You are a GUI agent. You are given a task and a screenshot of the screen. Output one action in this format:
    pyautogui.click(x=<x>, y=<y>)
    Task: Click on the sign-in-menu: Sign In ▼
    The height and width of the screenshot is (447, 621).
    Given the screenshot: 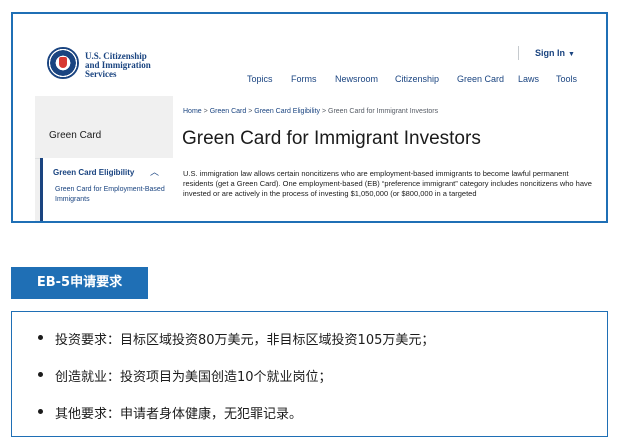 What is the action you would take?
    pyautogui.click(x=546, y=53)
    